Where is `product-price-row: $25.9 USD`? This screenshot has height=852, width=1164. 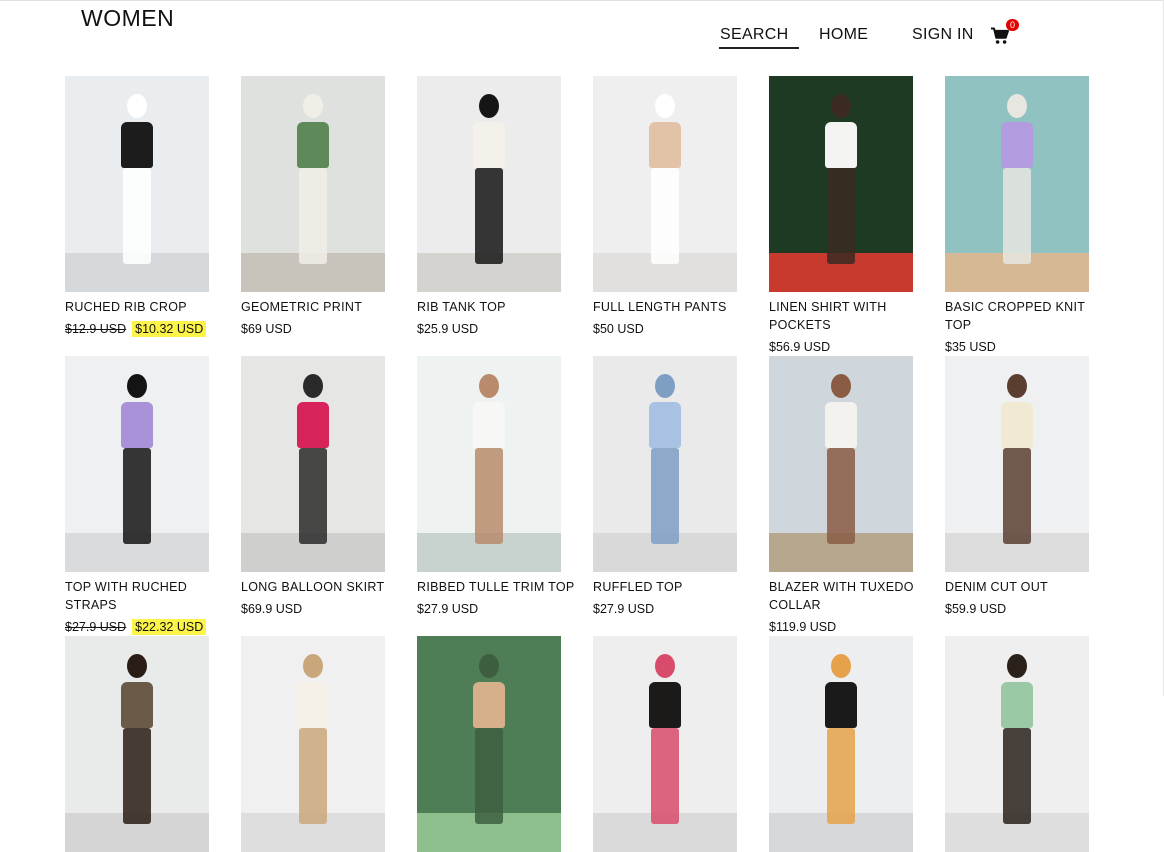
product-price-row: $25.9 USD is located at coordinates (502, 329).